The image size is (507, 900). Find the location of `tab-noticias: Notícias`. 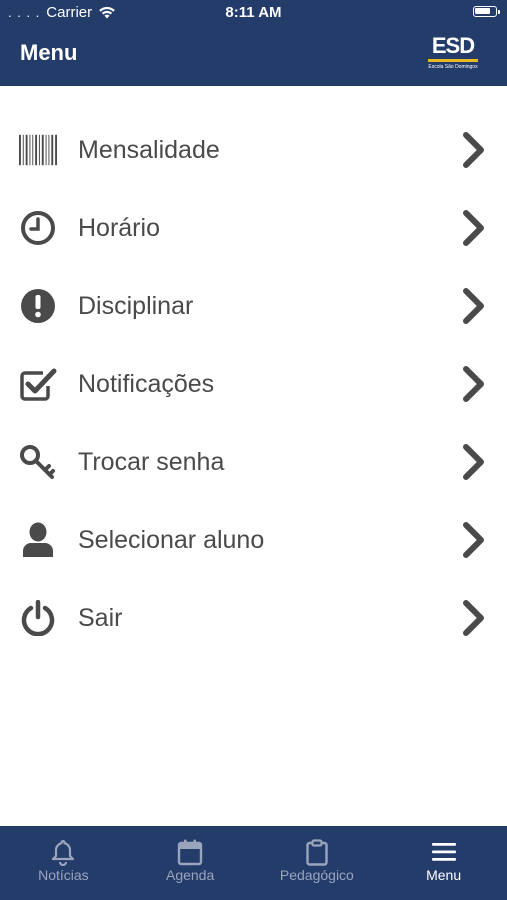

tab-noticias: Notícias is located at coordinates (63, 863).